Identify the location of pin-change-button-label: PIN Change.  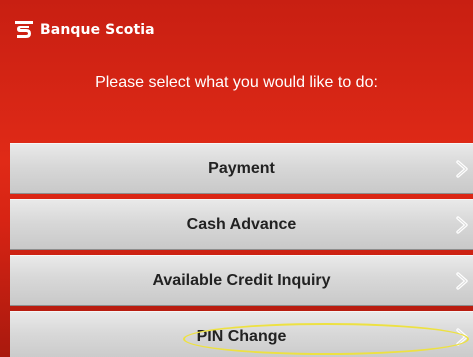
(241, 336).